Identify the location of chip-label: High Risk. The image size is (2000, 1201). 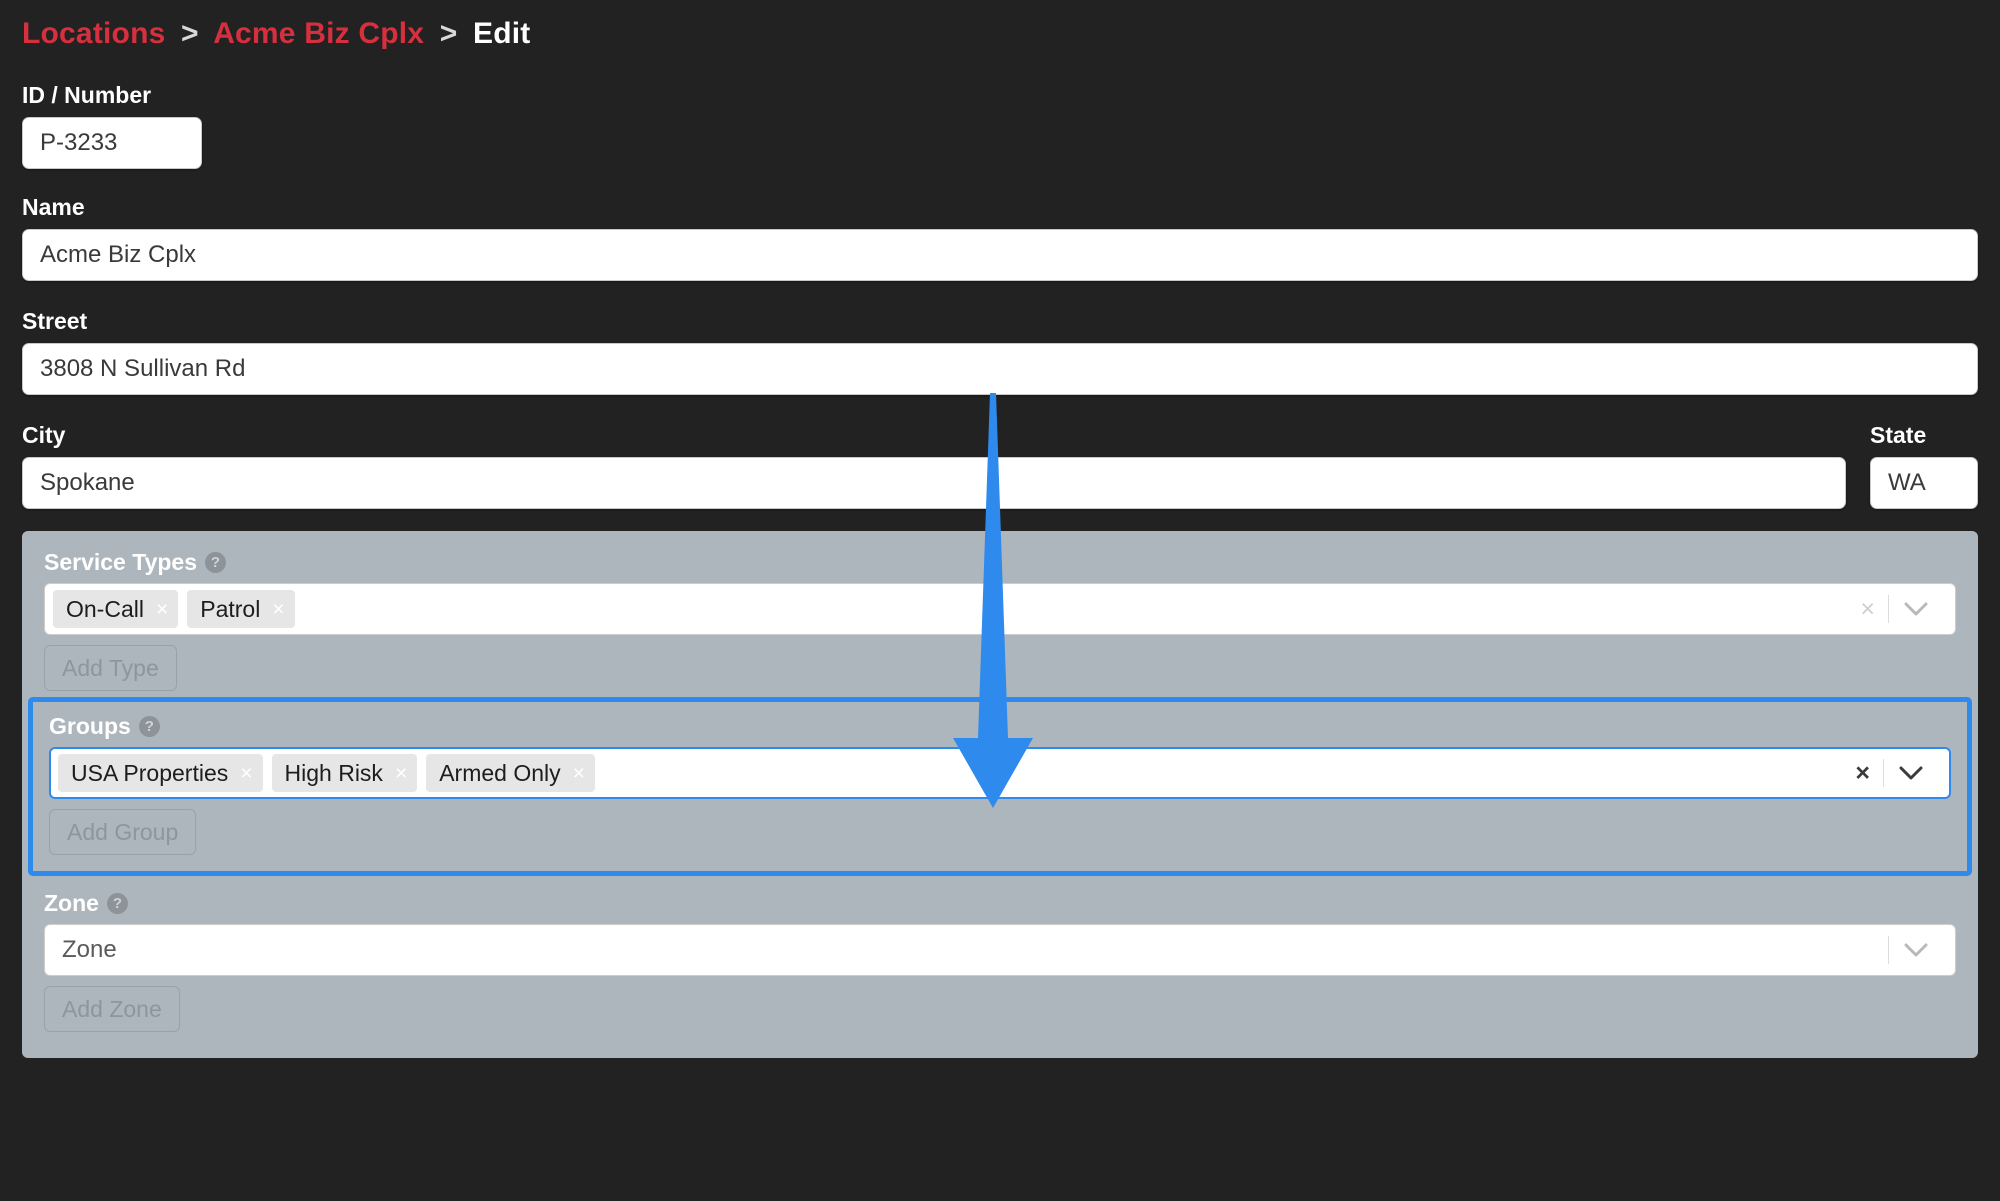
(333, 772).